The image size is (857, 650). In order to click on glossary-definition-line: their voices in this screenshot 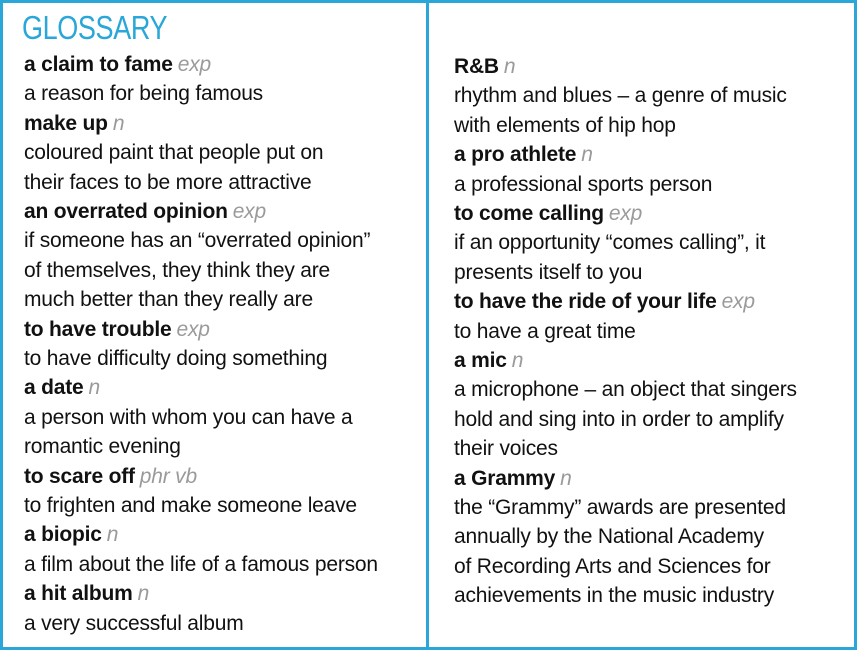, I will do `click(506, 449)`.